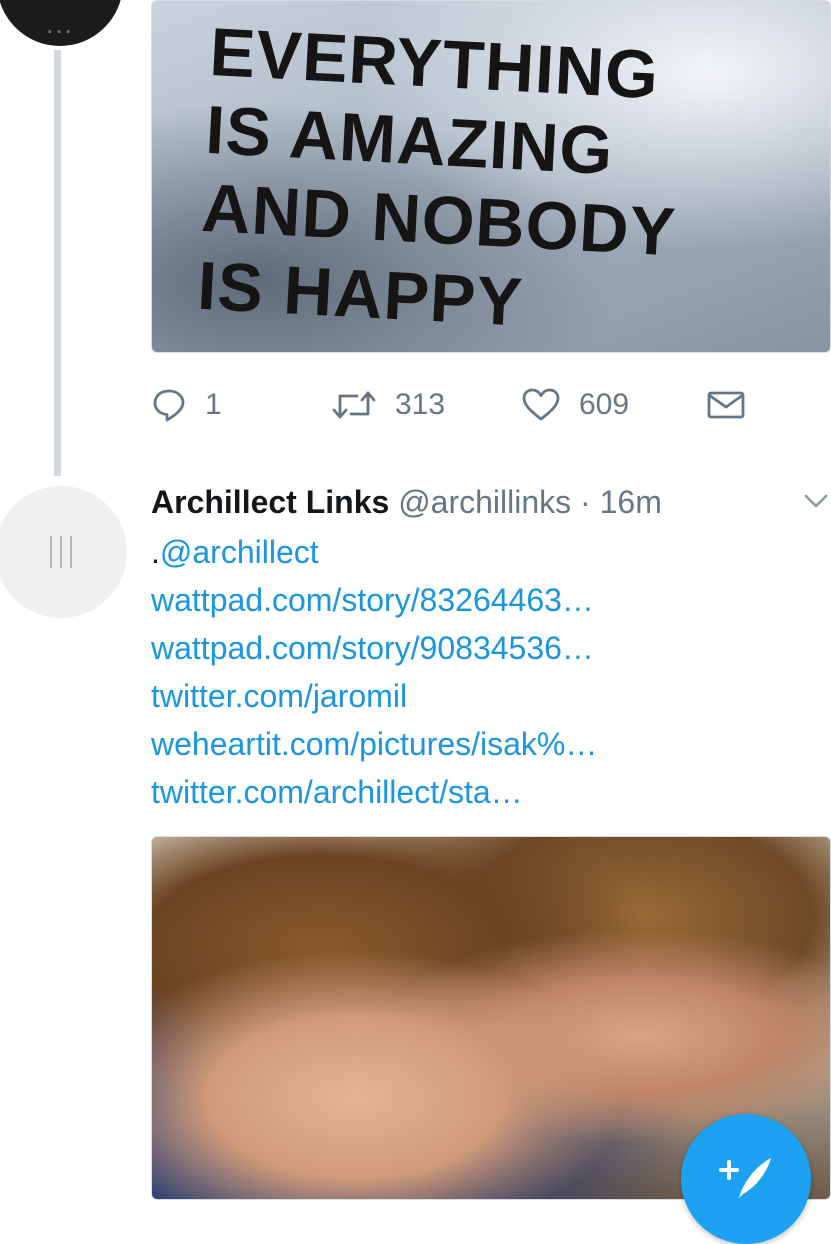  Describe the element at coordinates (451, 405) in the screenshot. I see `tweet-actions: 1 313 609` at that location.